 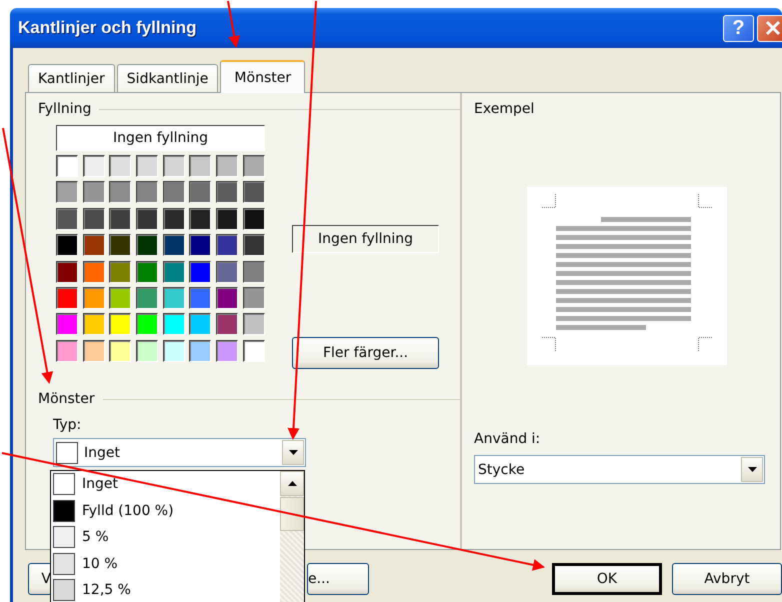 What do you see at coordinates (108, 28) in the screenshot?
I see `window-title: Kantlinjer och fyllning` at bounding box center [108, 28].